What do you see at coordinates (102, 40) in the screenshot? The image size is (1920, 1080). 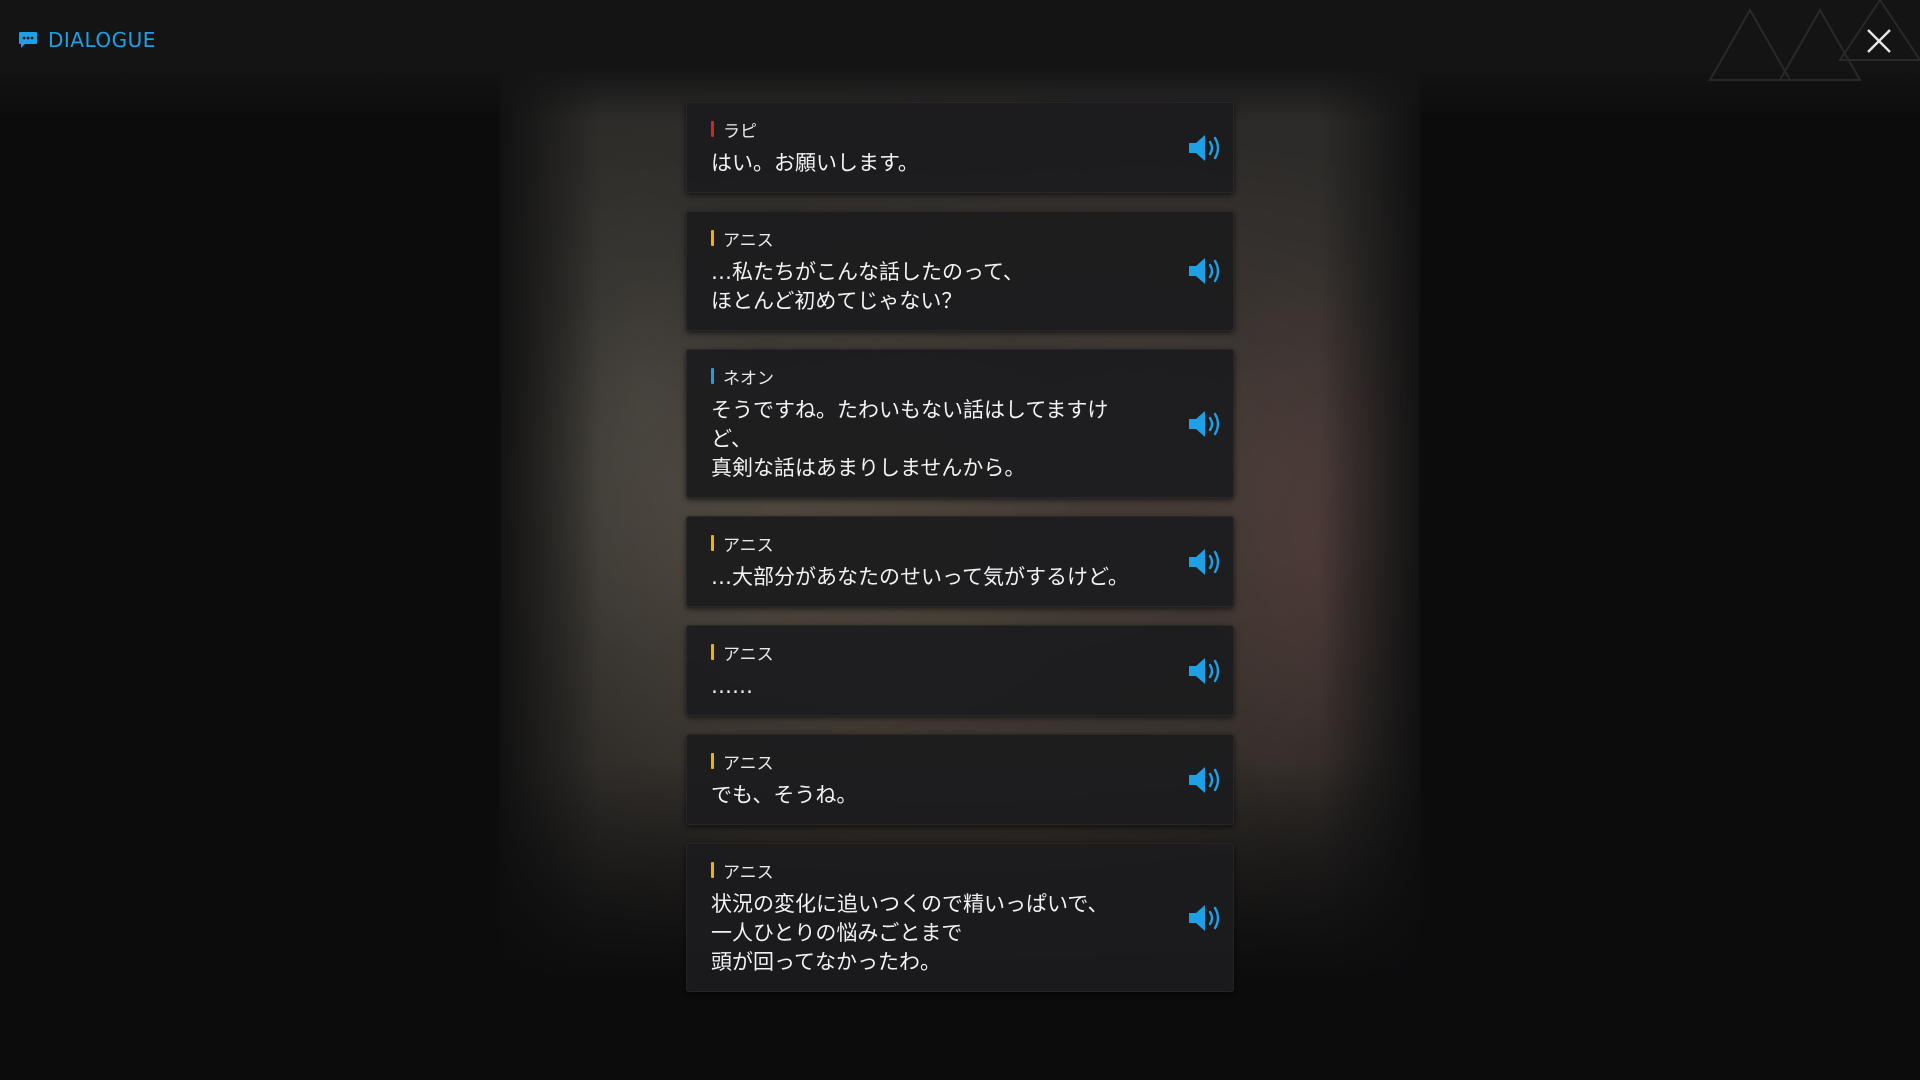 I see `page-title: DIALOGUE` at bounding box center [102, 40].